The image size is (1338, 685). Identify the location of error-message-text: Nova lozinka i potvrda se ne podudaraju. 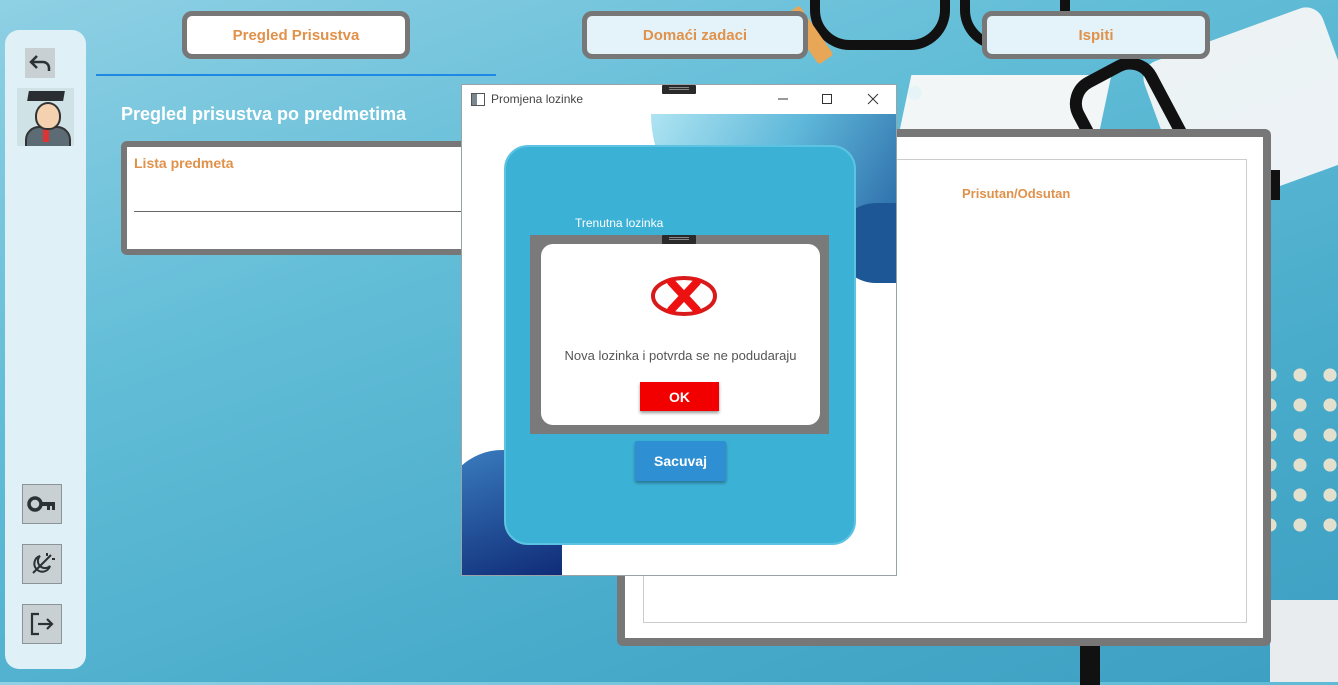
(680, 355).